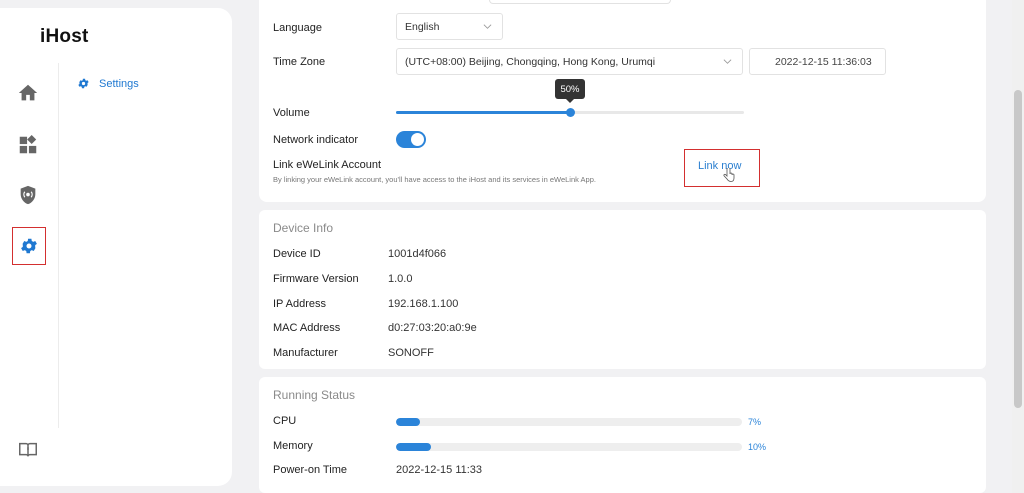 The width and height of the screenshot is (1024, 493). What do you see at coordinates (449, 26) in the screenshot?
I see `language-select: English` at bounding box center [449, 26].